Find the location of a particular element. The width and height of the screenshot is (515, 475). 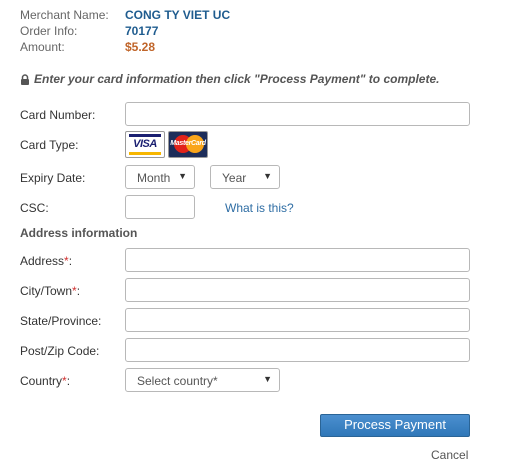

csc-label: CSC: is located at coordinates (34, 208).